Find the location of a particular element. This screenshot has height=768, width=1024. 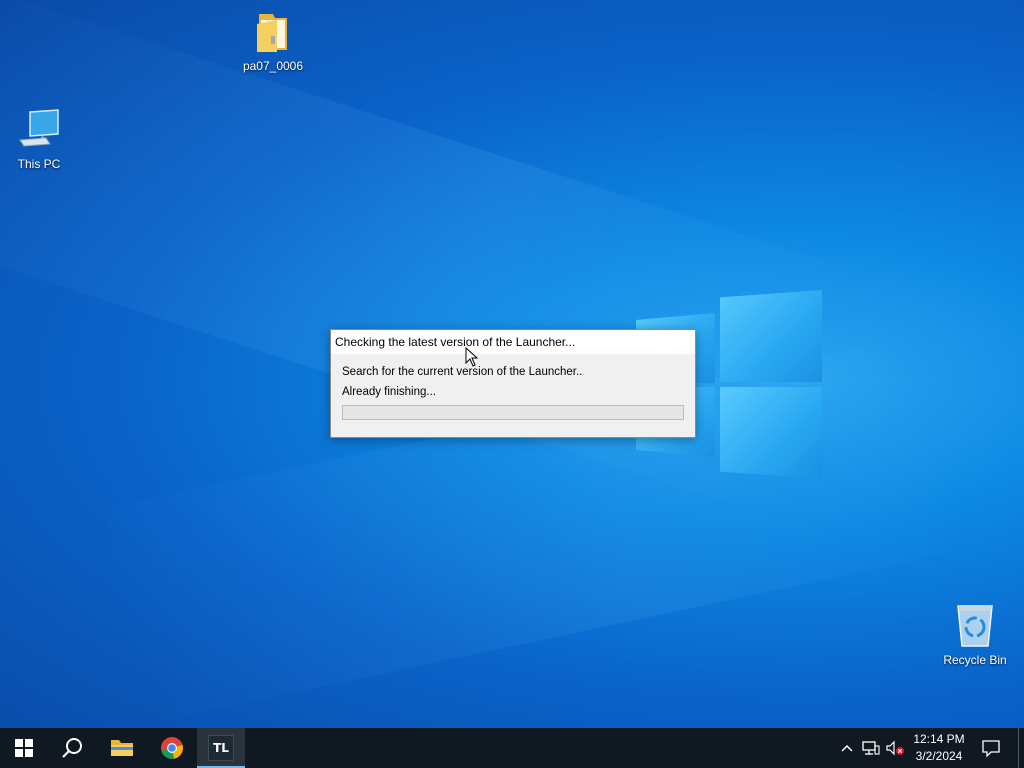

desktop-icon-this-pc: This PC is located at coordinates (39, 139).